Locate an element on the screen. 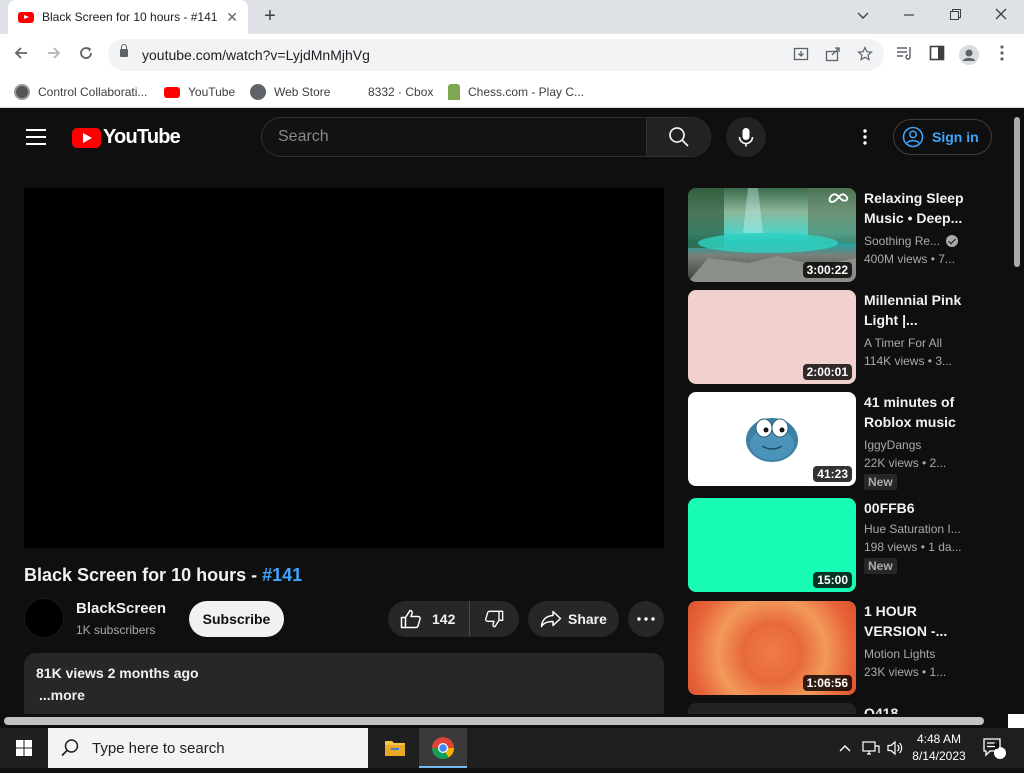  tab-search-chevron-icon is located at coordinates (863, 15).